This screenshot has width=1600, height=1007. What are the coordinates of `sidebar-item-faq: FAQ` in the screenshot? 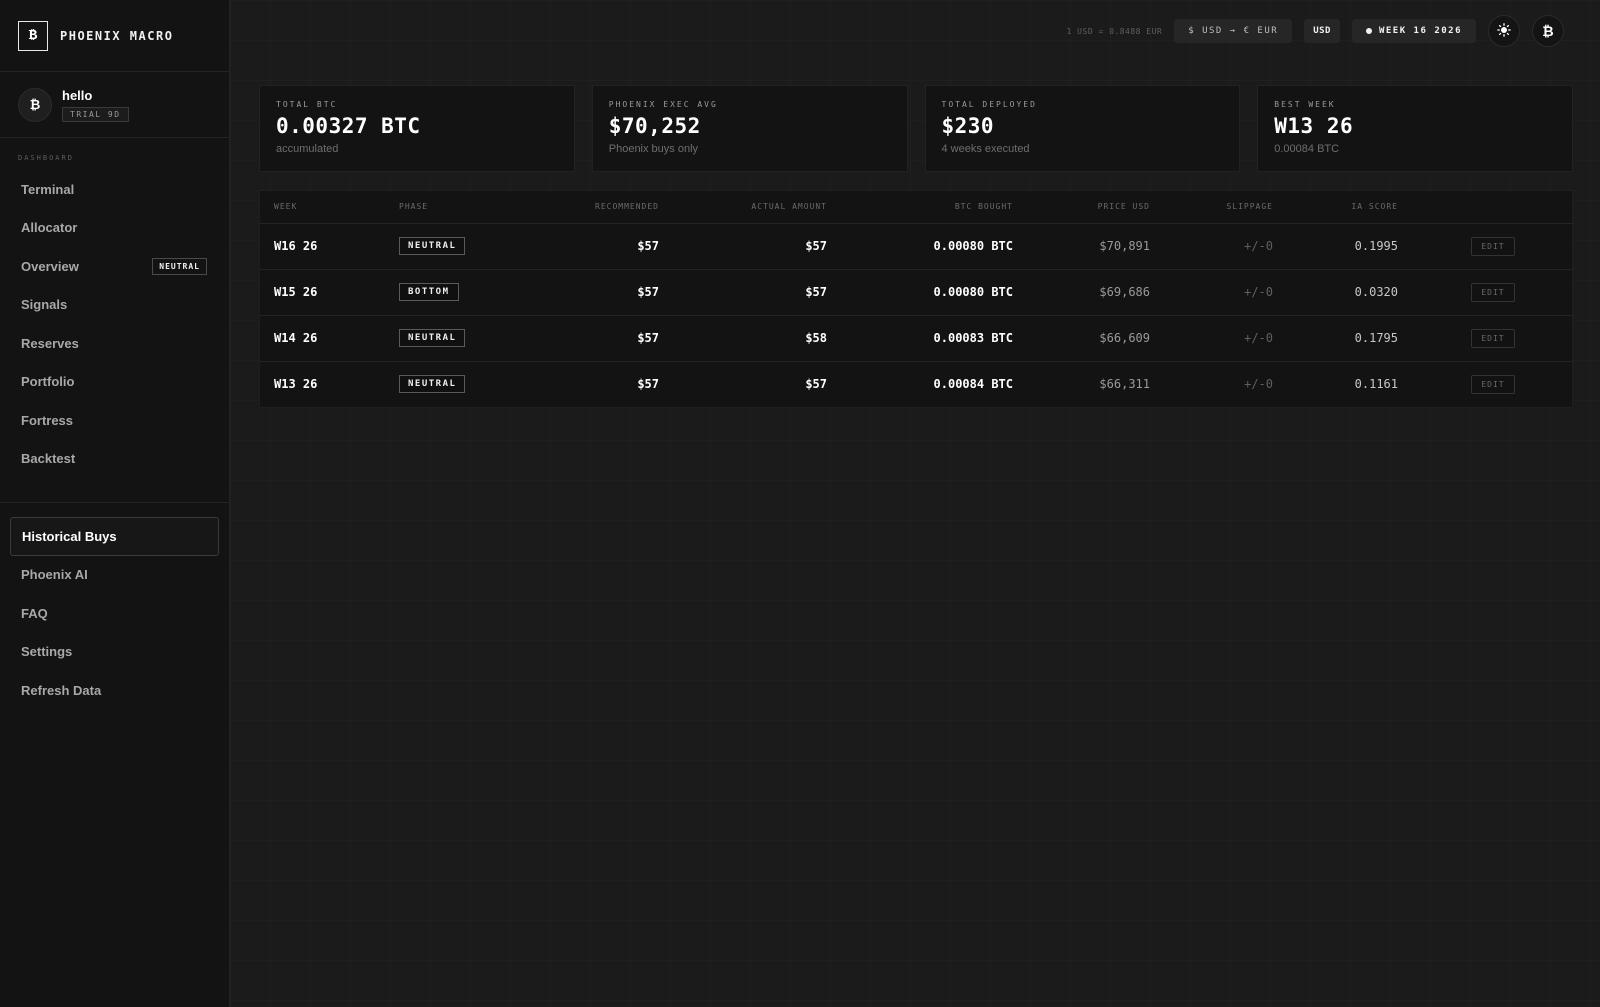 It's located at (114, 613).